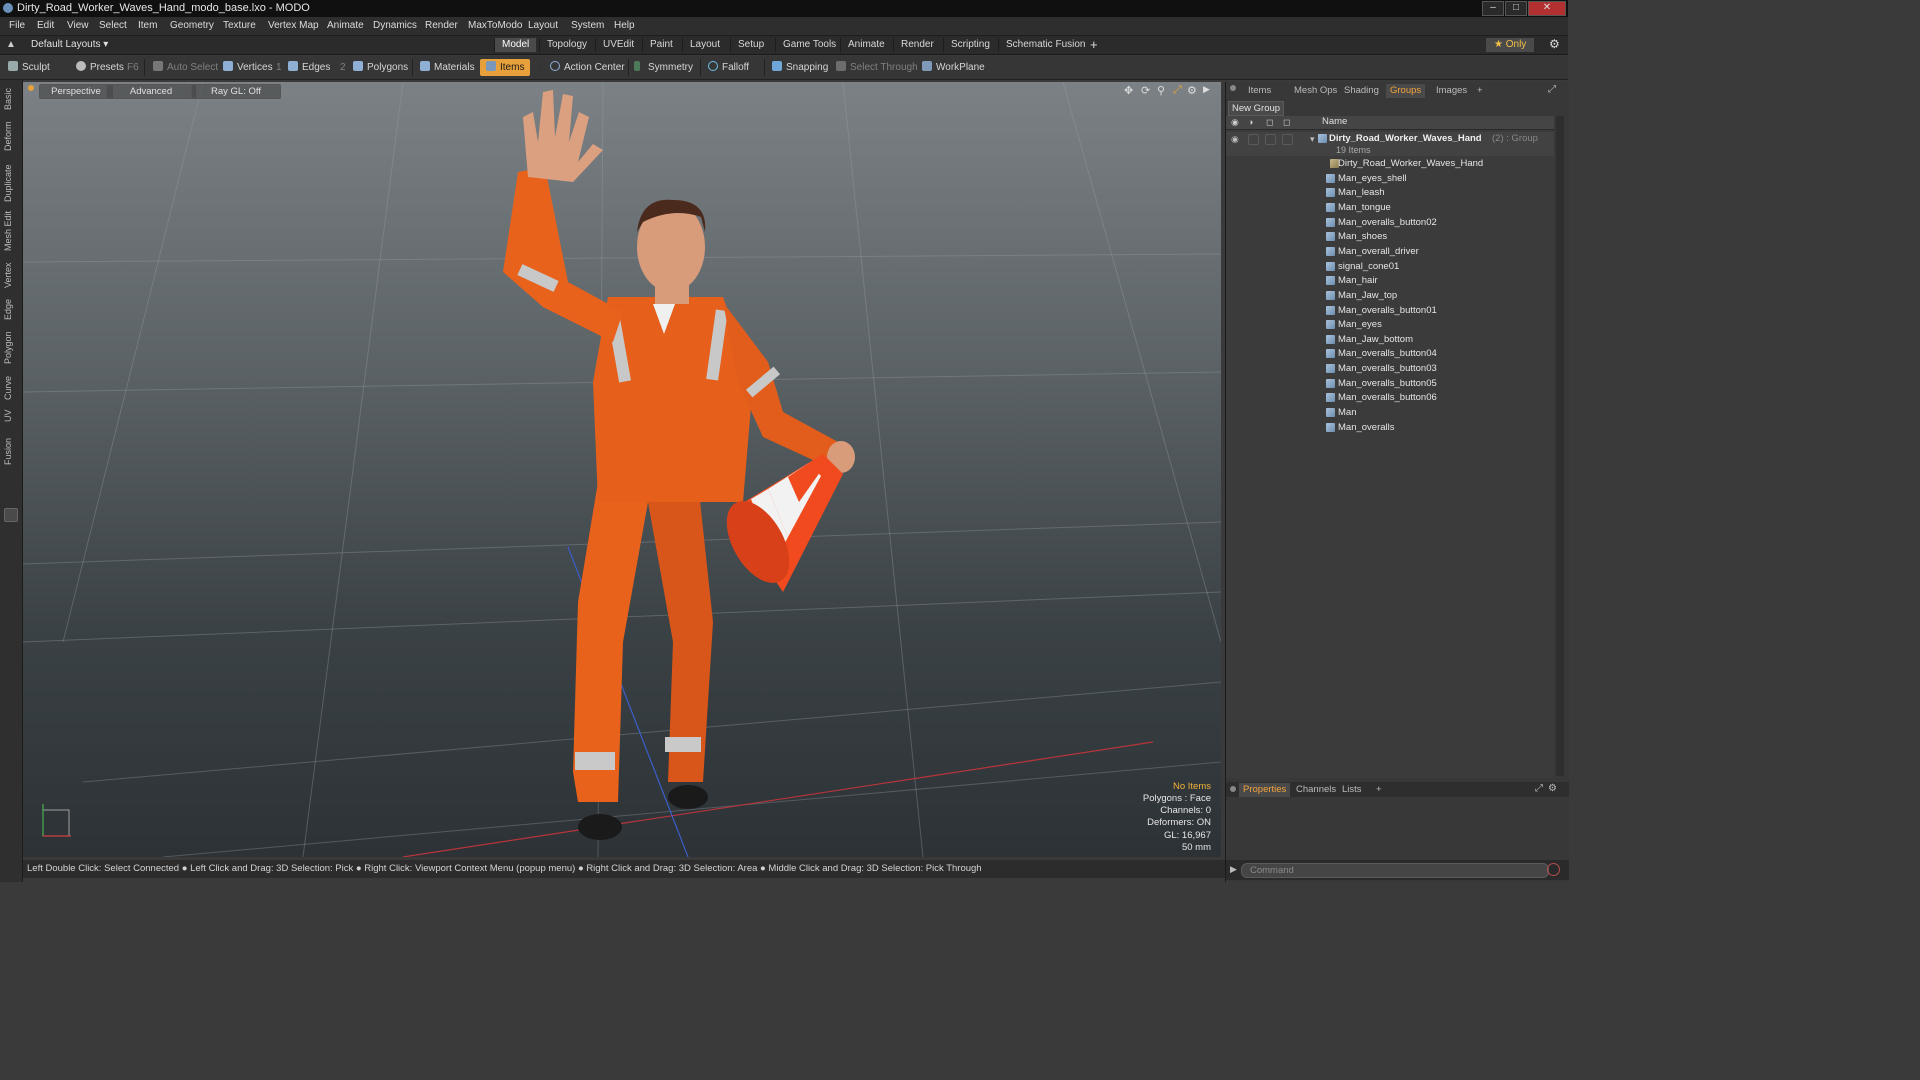  I want to click on tree-item-row: Man_overall_driver, so click(1390, 252).